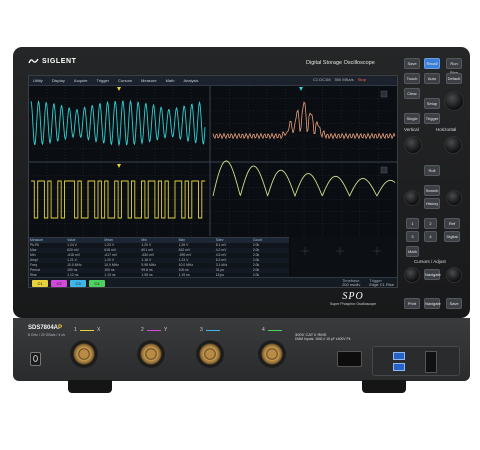 Image resolution: width=480 pixels, height=450 pixels. What do you see at coordinates (430, 223) in the screenshot?
I see `channel-2-button: 2` at bounding box center [430, 223].